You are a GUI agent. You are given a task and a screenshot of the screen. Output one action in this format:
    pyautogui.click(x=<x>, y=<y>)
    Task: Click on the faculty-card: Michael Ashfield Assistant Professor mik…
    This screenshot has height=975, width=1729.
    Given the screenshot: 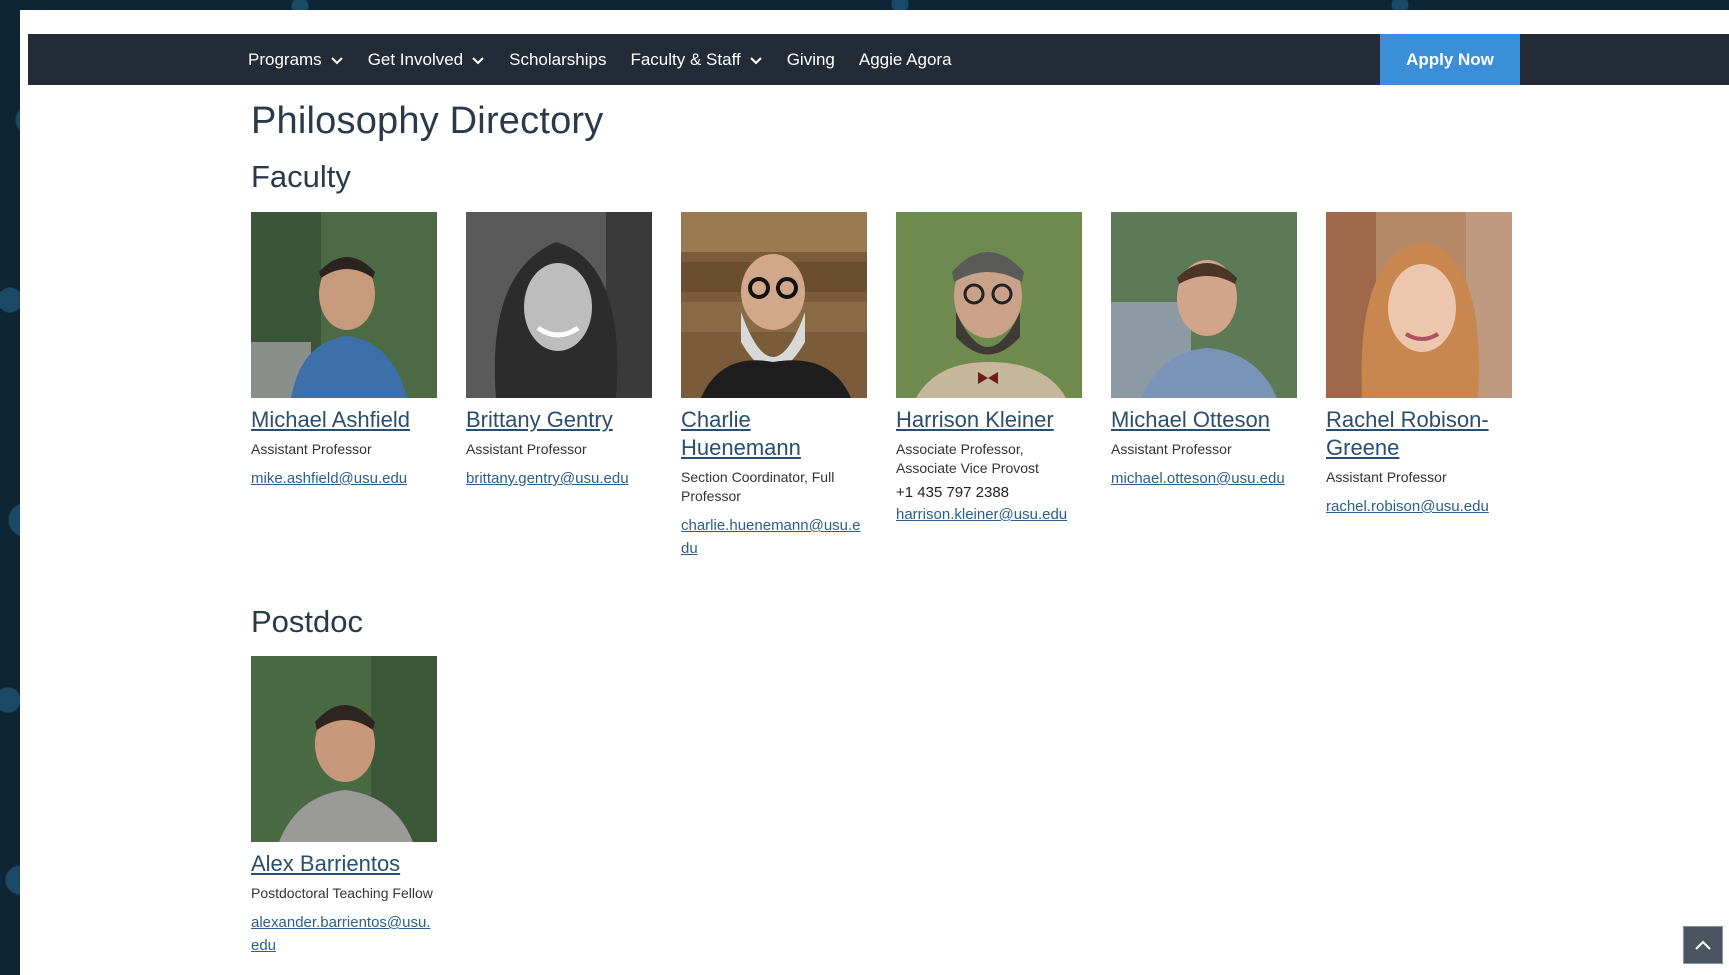 What is the action you would take?
    pyautogui.click(x=344, y=351)
    